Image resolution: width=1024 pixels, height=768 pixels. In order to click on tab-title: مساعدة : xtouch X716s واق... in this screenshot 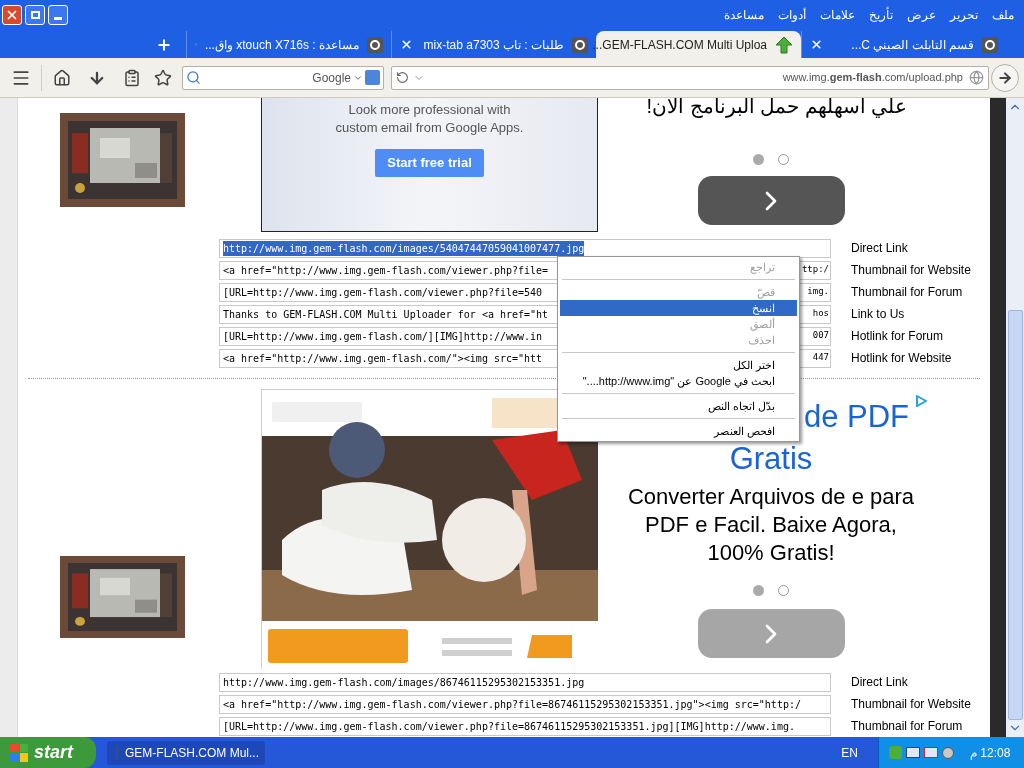, I will do `click(281, 45)`.